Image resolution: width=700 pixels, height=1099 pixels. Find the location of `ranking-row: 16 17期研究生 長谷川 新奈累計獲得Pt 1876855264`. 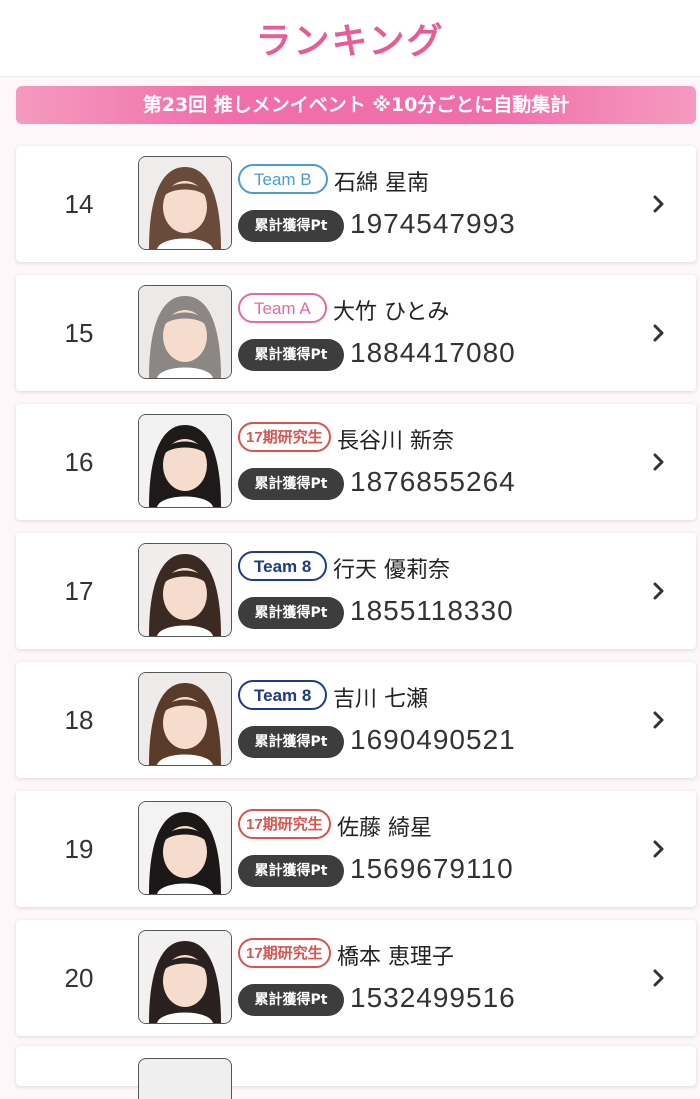

ranking-row: 16 17期研究生 長谷川 新奈累計獲得Pt 1876855264 is located at coordinates (356, 462).